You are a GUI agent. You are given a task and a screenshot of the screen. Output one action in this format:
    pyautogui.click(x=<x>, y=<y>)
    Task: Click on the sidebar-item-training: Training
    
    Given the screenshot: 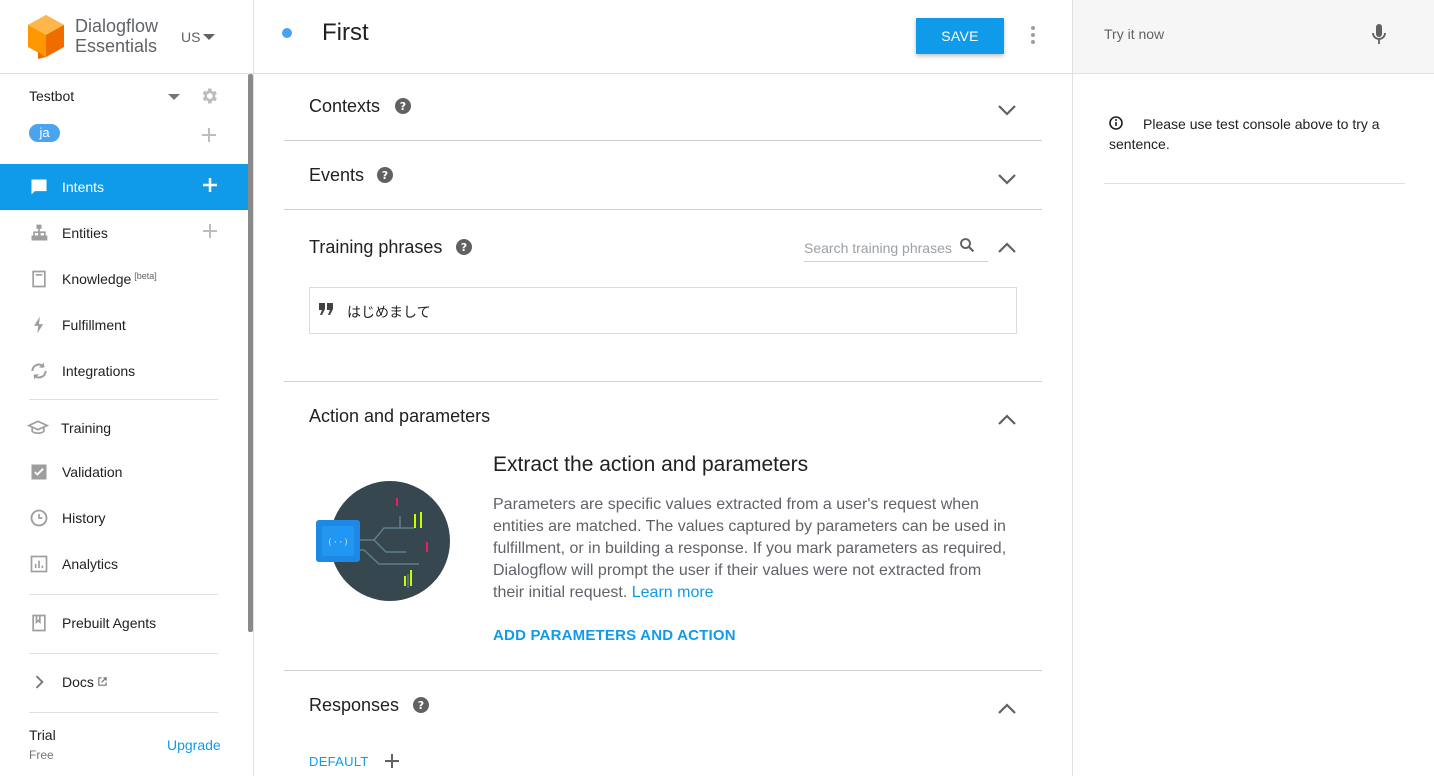 What is the action you would take?
    pyautogui.click(x=124, y=428)
    